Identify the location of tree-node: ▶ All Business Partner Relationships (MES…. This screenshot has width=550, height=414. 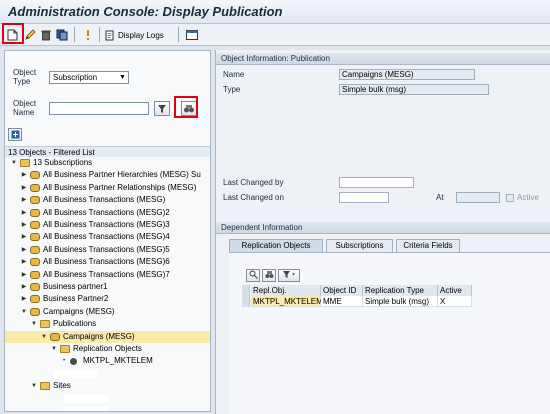
(107, 188).